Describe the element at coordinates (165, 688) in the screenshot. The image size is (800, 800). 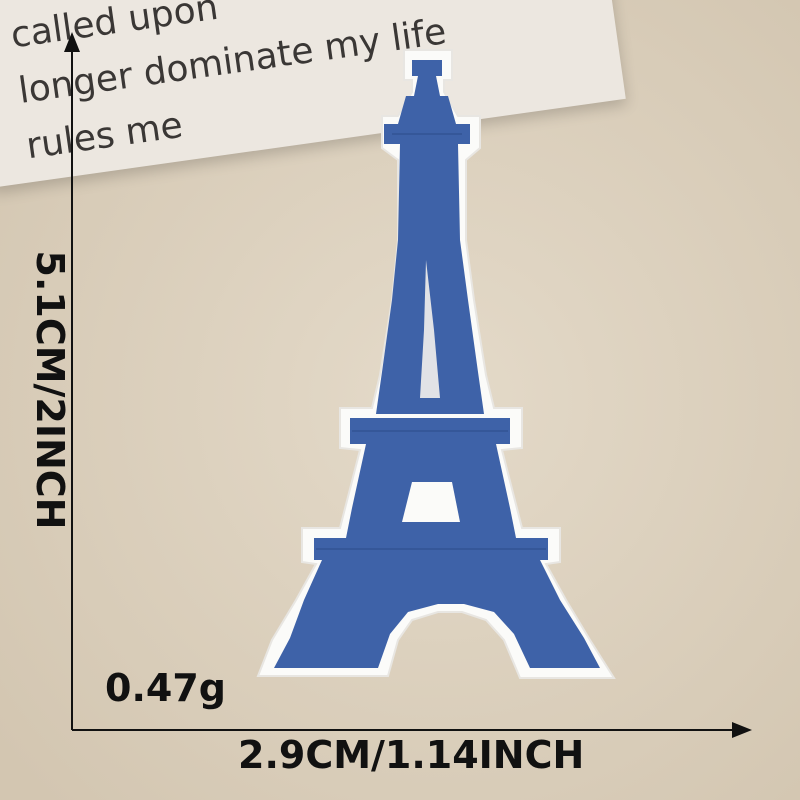
I see `weight-label: 0.47g` at that location.